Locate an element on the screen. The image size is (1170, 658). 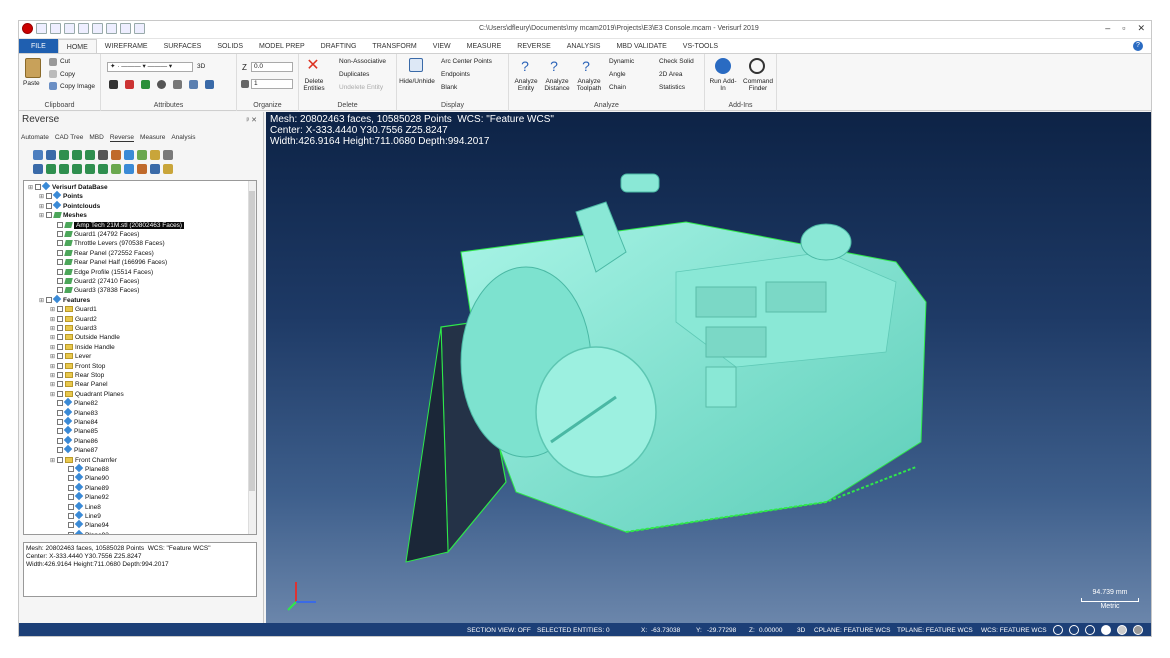
line-color-icon is located at coordinates (129, 84).